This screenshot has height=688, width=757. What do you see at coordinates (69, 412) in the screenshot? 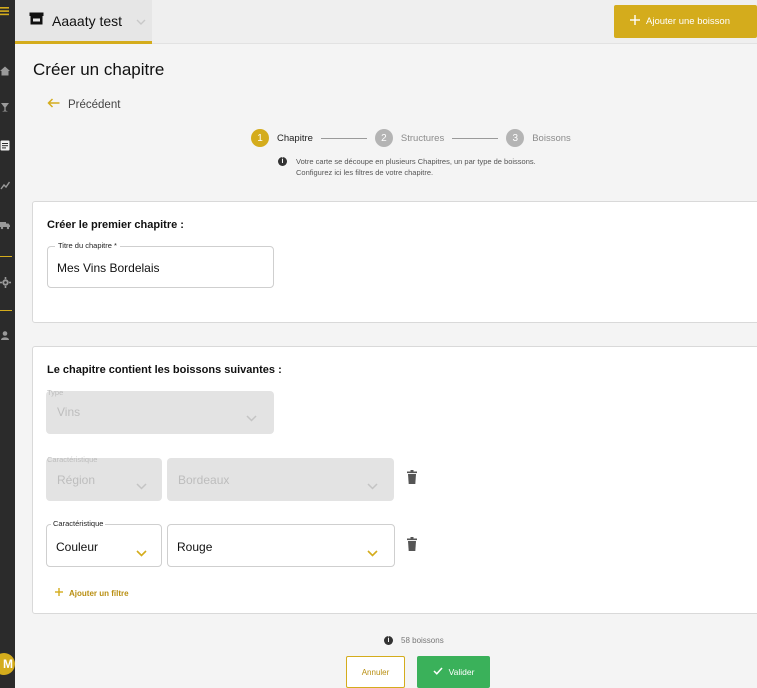
I see `type-value: Vins` at bounding box center [69, 412].